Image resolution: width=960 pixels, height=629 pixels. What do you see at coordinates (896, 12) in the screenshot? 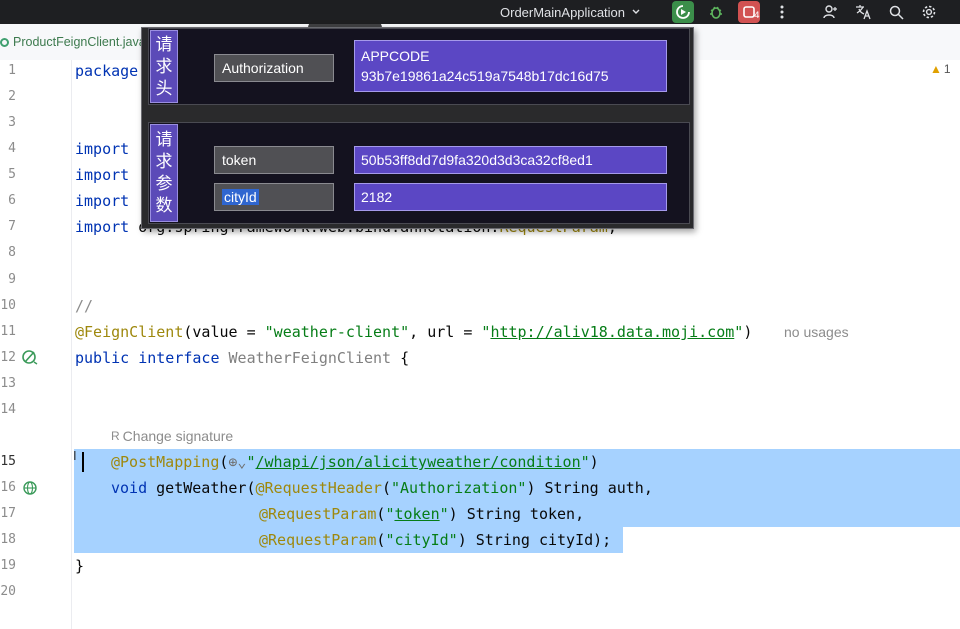
I see `search-everywhere-button` at bounding box center [896, 12].